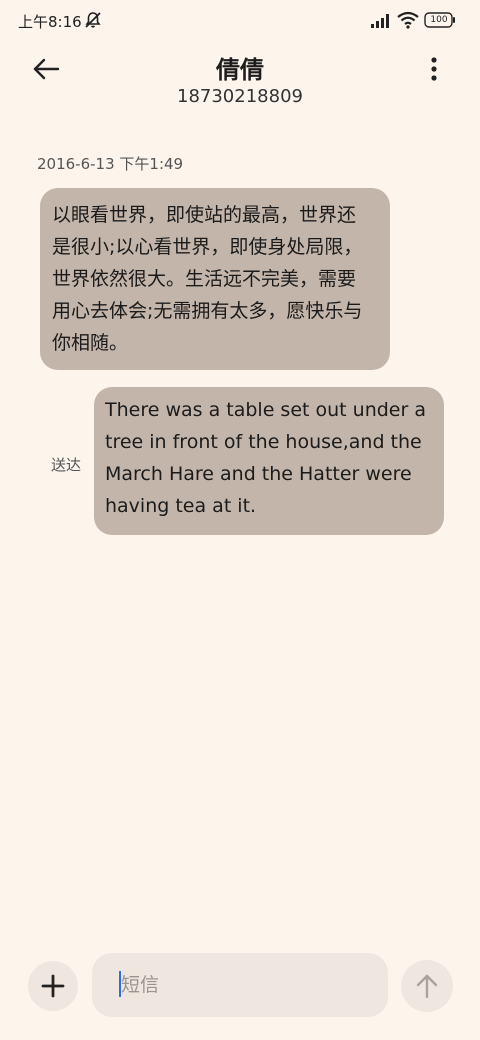 Image resolution: width=480 pixels, height=1040 pixels. What do you see at coordinates (207, 311) in the screenshot?
I see `message-line: 用心去体会;无需拥有太多，愿快乐与` at bounding box center [207, 311].